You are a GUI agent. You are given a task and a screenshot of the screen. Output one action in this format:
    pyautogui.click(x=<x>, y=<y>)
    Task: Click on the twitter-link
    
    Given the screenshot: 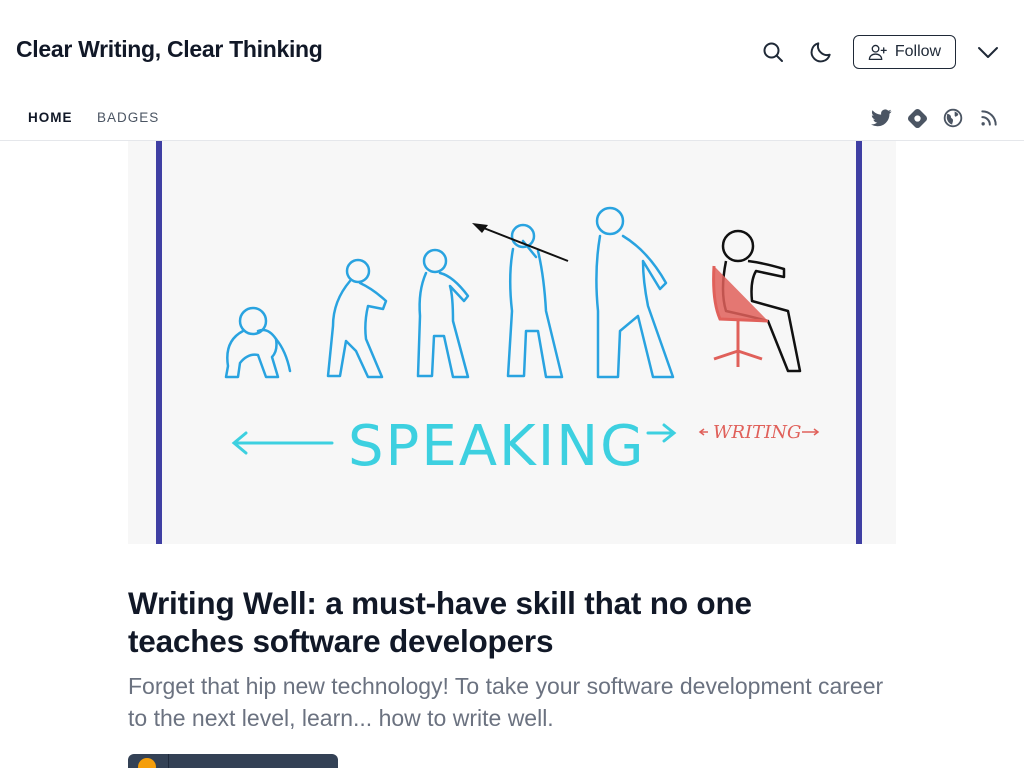 What is the action you would take?
    pyautogui.click(x=881, y=118)
    